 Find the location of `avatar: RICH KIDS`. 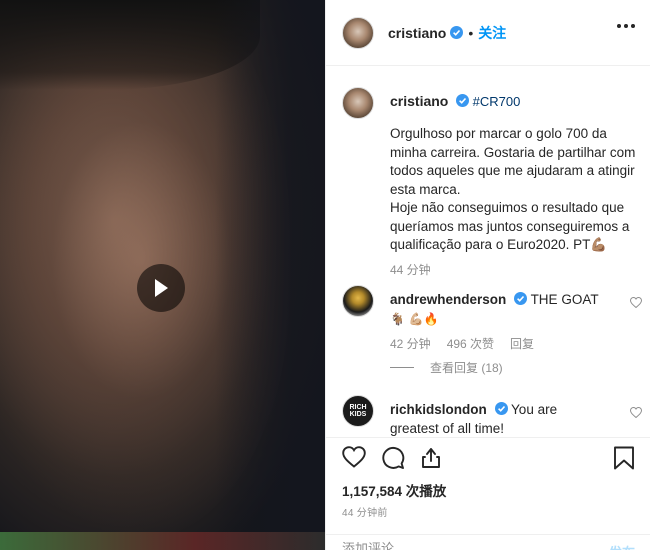

avatar: RICH KIDS is located at coordinates (358, 411).